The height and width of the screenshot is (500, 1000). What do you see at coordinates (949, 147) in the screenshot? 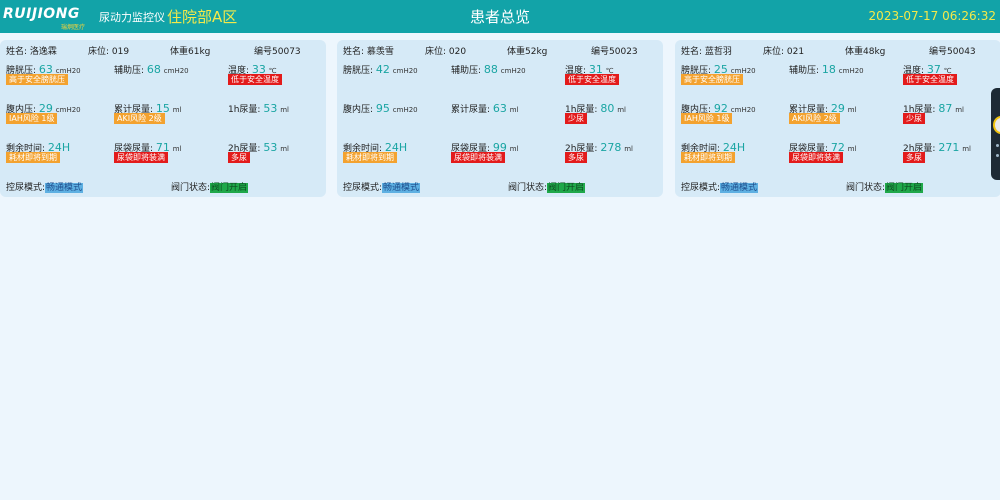
I see `urine-2h-value: 271` at bounding box center [949, 147].